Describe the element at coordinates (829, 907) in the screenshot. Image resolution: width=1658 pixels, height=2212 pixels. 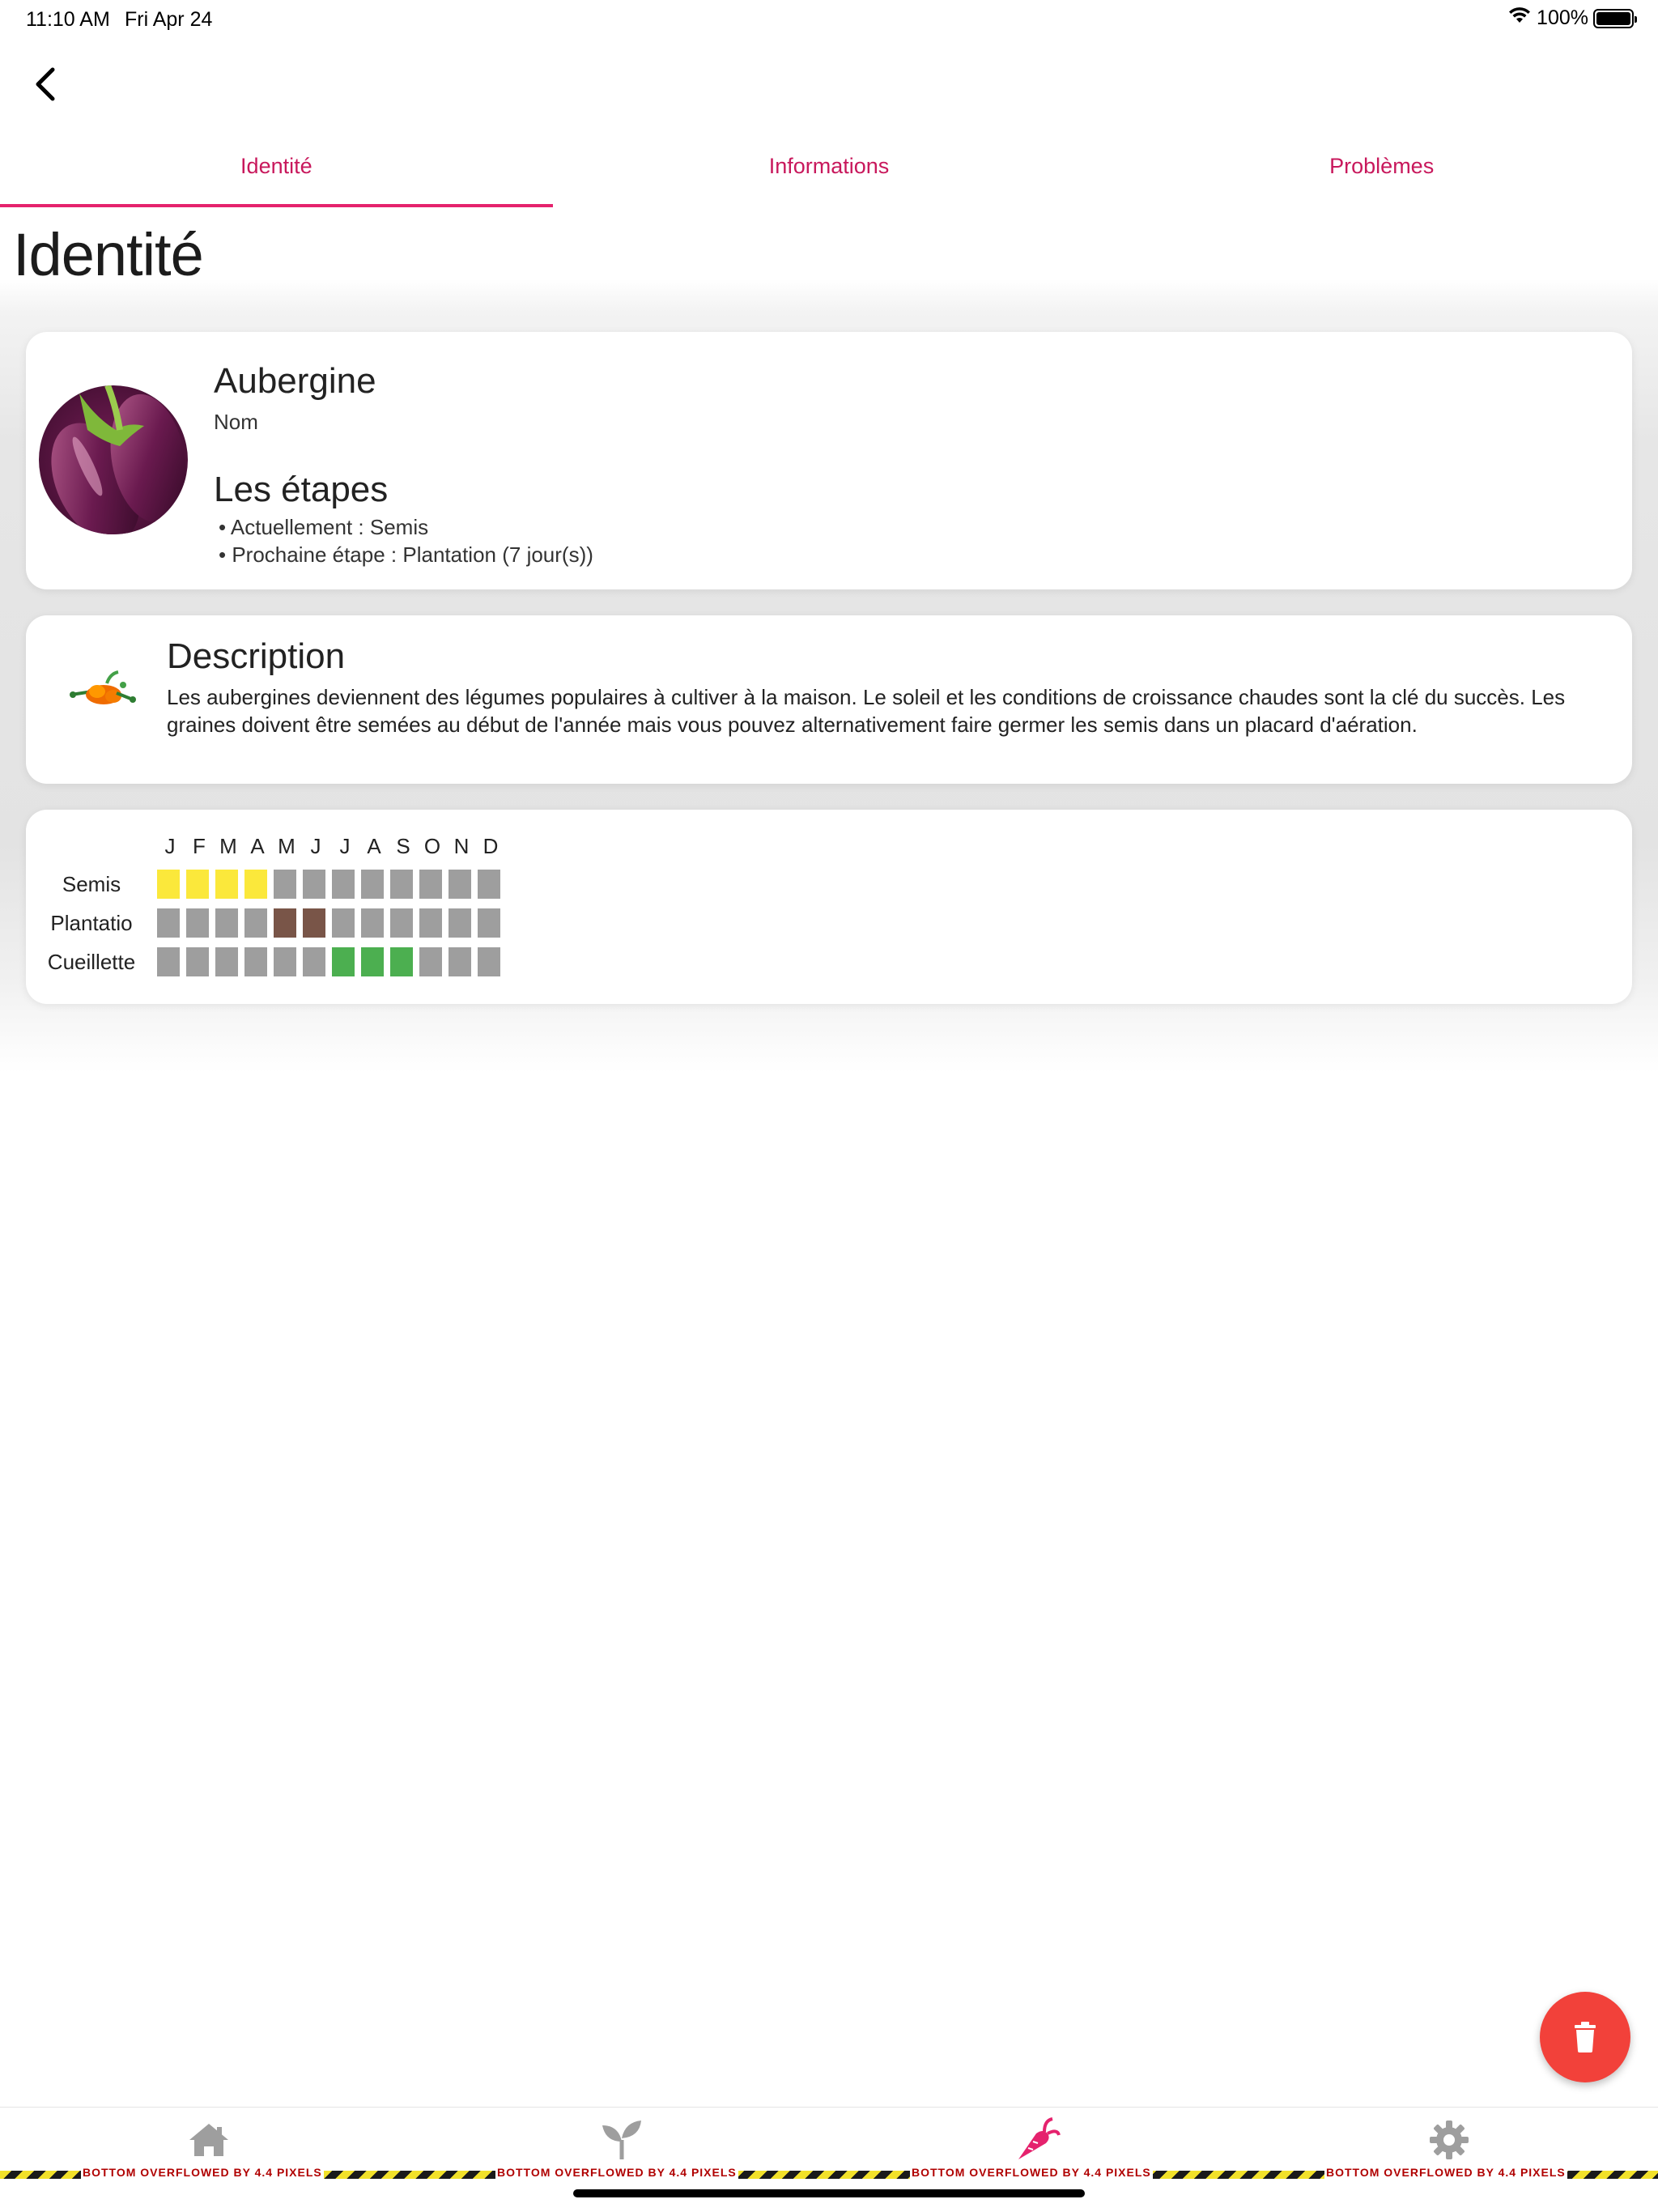
I see `calendar-card: JFMAMJJASOND Semis Plantatio Cueillette` at that location.